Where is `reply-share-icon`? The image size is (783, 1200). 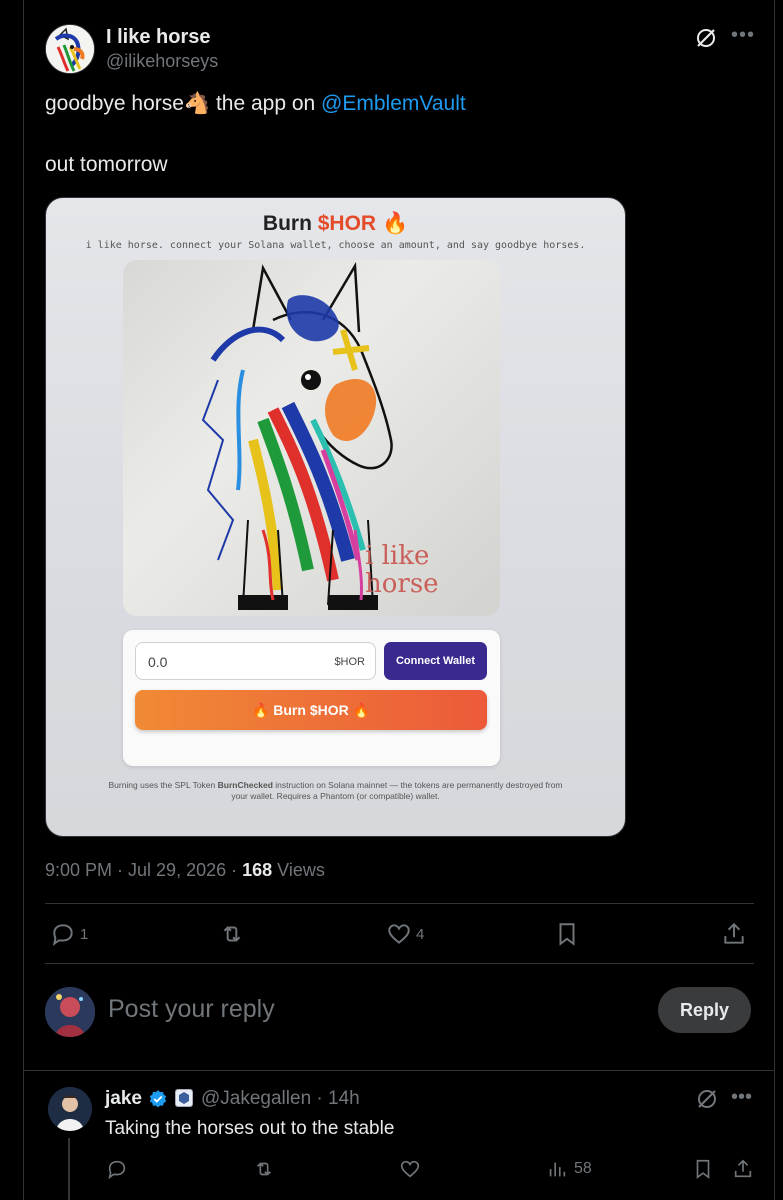 reply-share-icon is located at coordinates (743, 1168).